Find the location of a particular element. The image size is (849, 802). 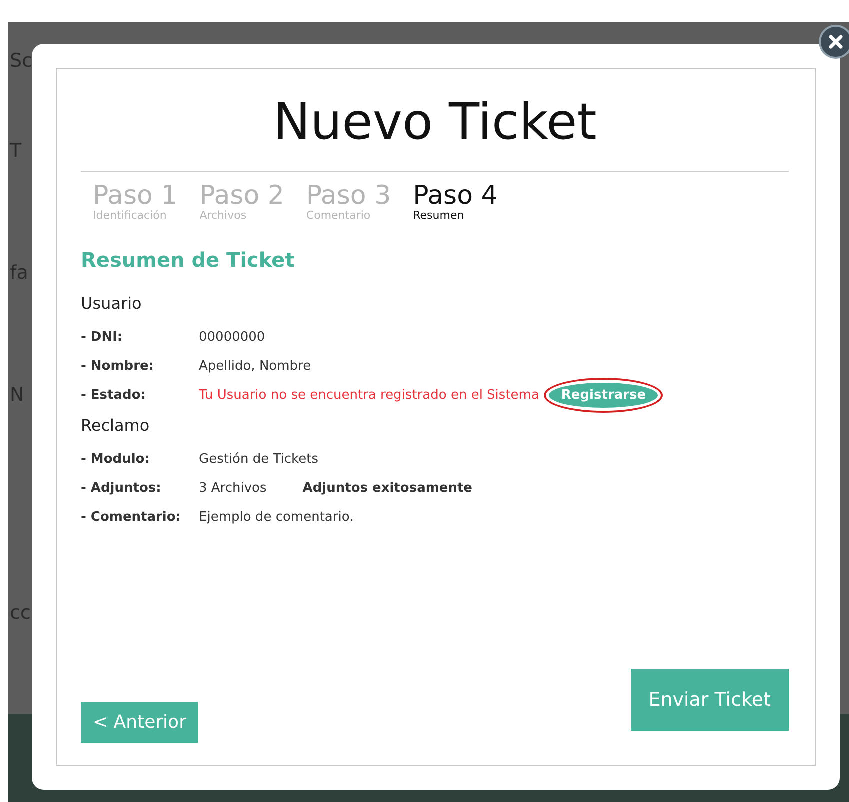

field-value: Apellido, Nombre is located at coordinates (255, 366).